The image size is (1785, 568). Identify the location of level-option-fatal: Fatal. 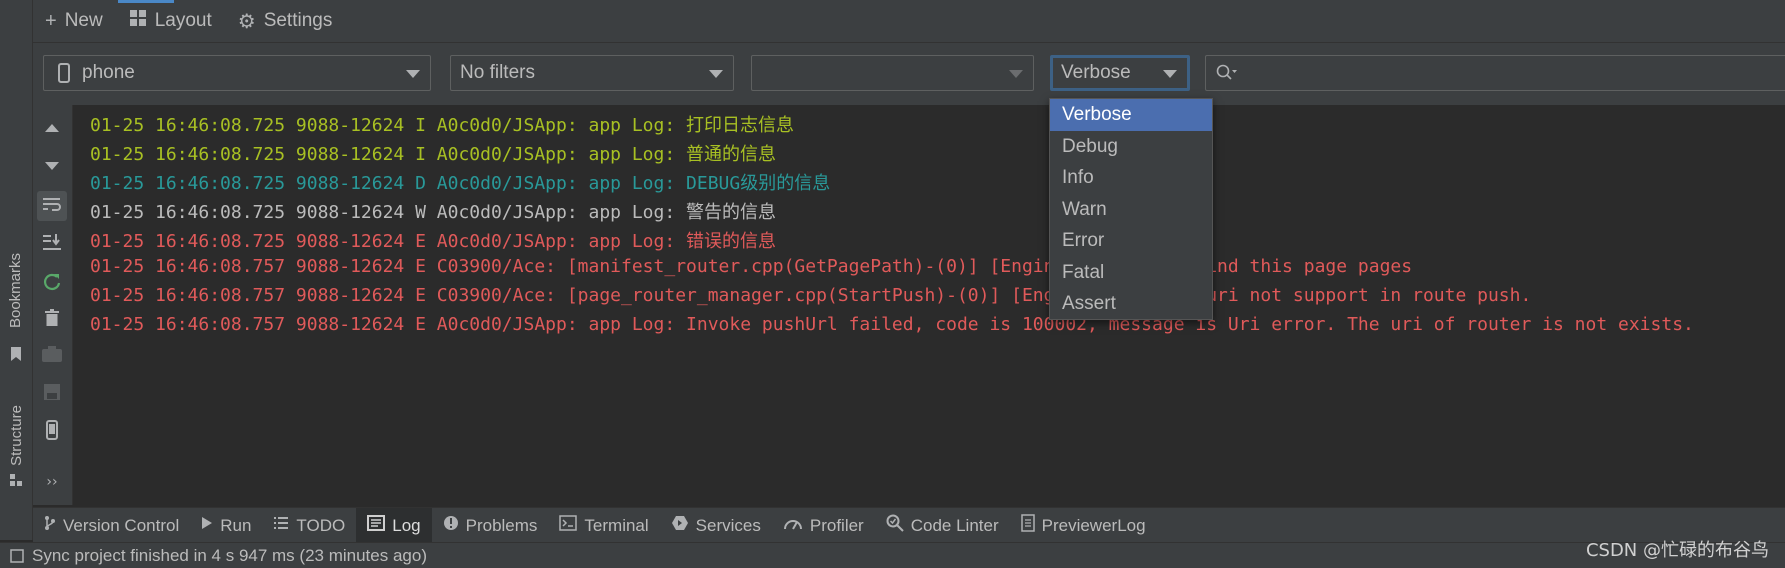
(1131, 273).